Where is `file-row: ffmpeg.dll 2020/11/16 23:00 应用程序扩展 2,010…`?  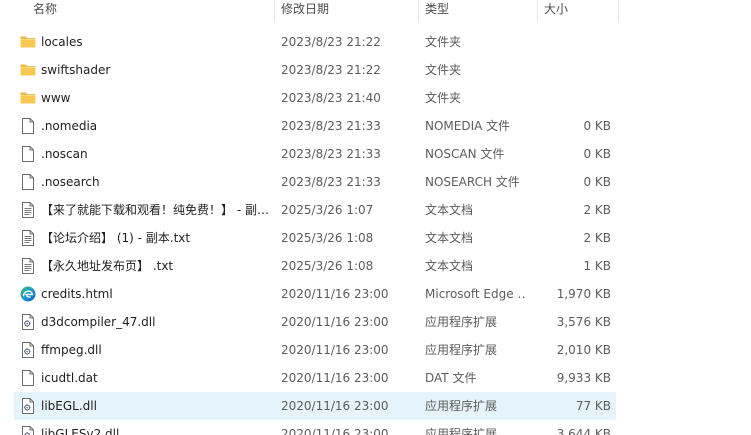
file-row: ffmpeg.dll 2020/11/16 23:00 应用程序扩展 2,010… is located at coordinates (375, 350).